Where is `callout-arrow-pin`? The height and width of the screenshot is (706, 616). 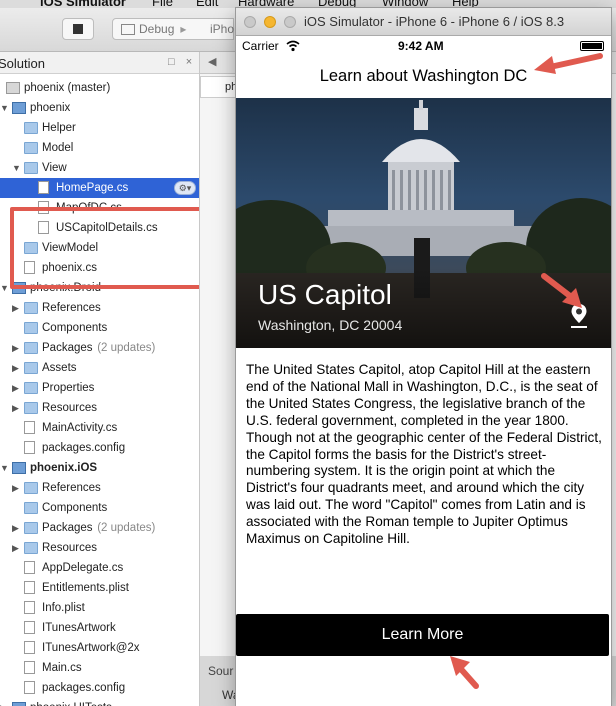 callout-arrow-pin is located at coordinates (561, 290).